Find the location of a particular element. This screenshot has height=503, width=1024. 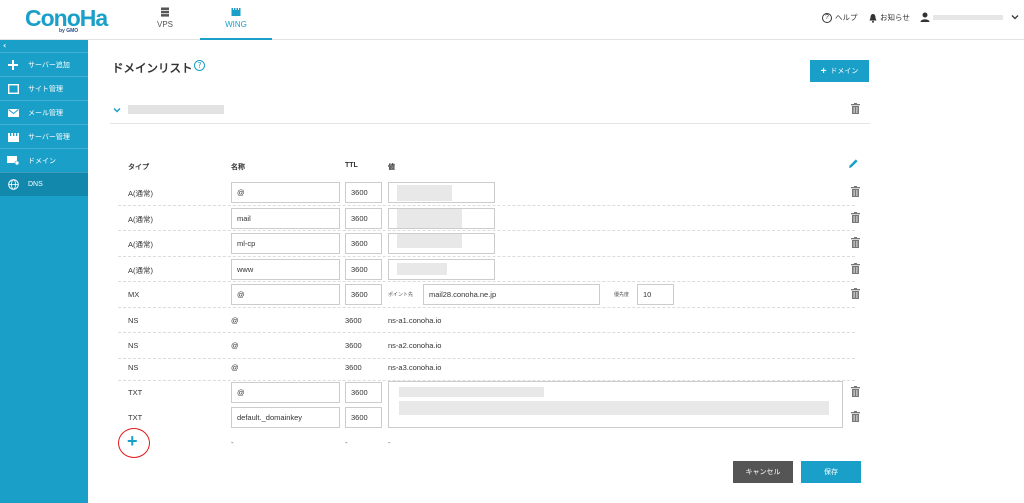

help-link: ? ヘルプ is located at coordinates (840, 17).